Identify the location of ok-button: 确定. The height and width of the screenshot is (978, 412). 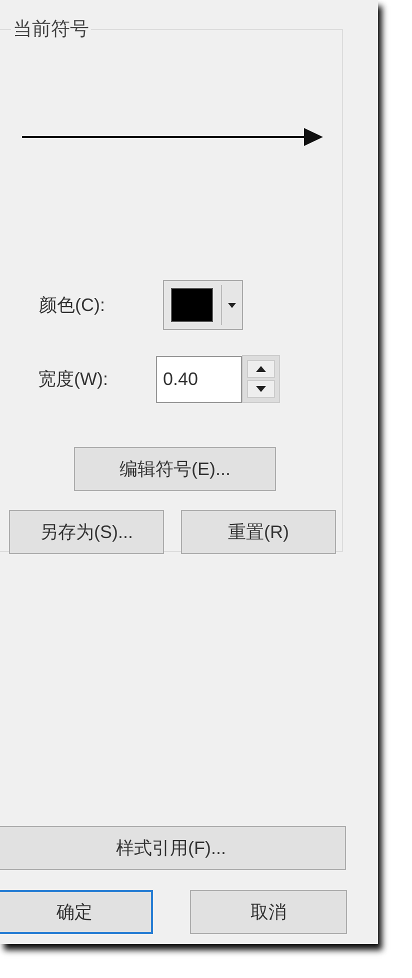
(76, 912).